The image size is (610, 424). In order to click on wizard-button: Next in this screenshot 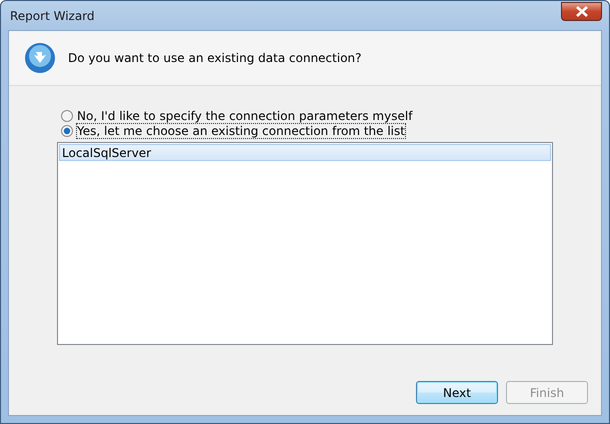, I will do `click(457, 392)`.